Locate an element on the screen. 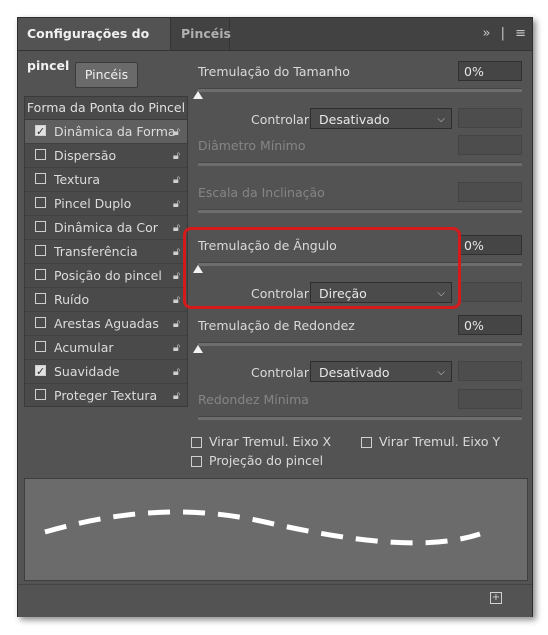 The width and height of the screenshot is (548, 635). tilt-scale-label: Escala da Inclinação is located at coordinates (261, 192).